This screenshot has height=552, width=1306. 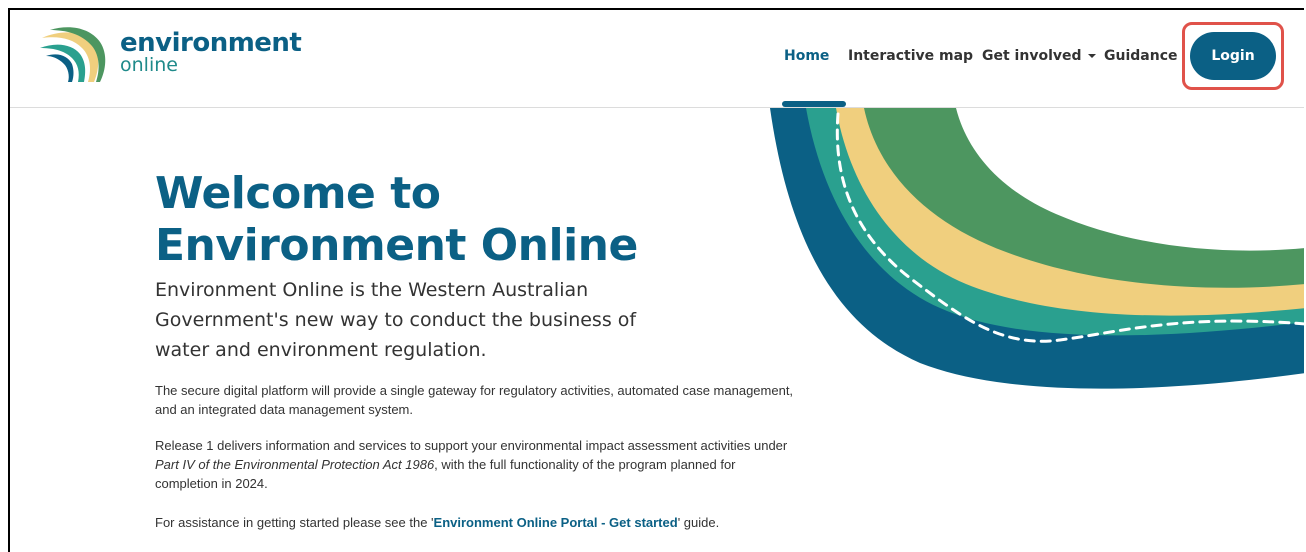 I want to click on page-title: Welcome to Environment Online, so click(x=455, y=220).